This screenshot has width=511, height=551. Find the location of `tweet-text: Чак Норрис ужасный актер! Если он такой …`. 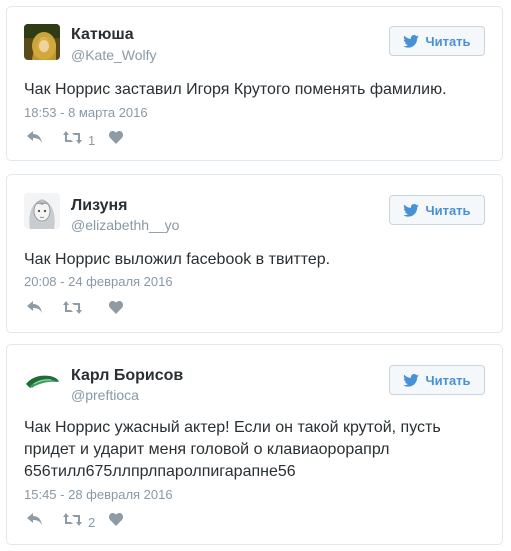

tweet-text: Чак Норрис ужасный актер! Если он такой … is located at coordinates (232, 449).